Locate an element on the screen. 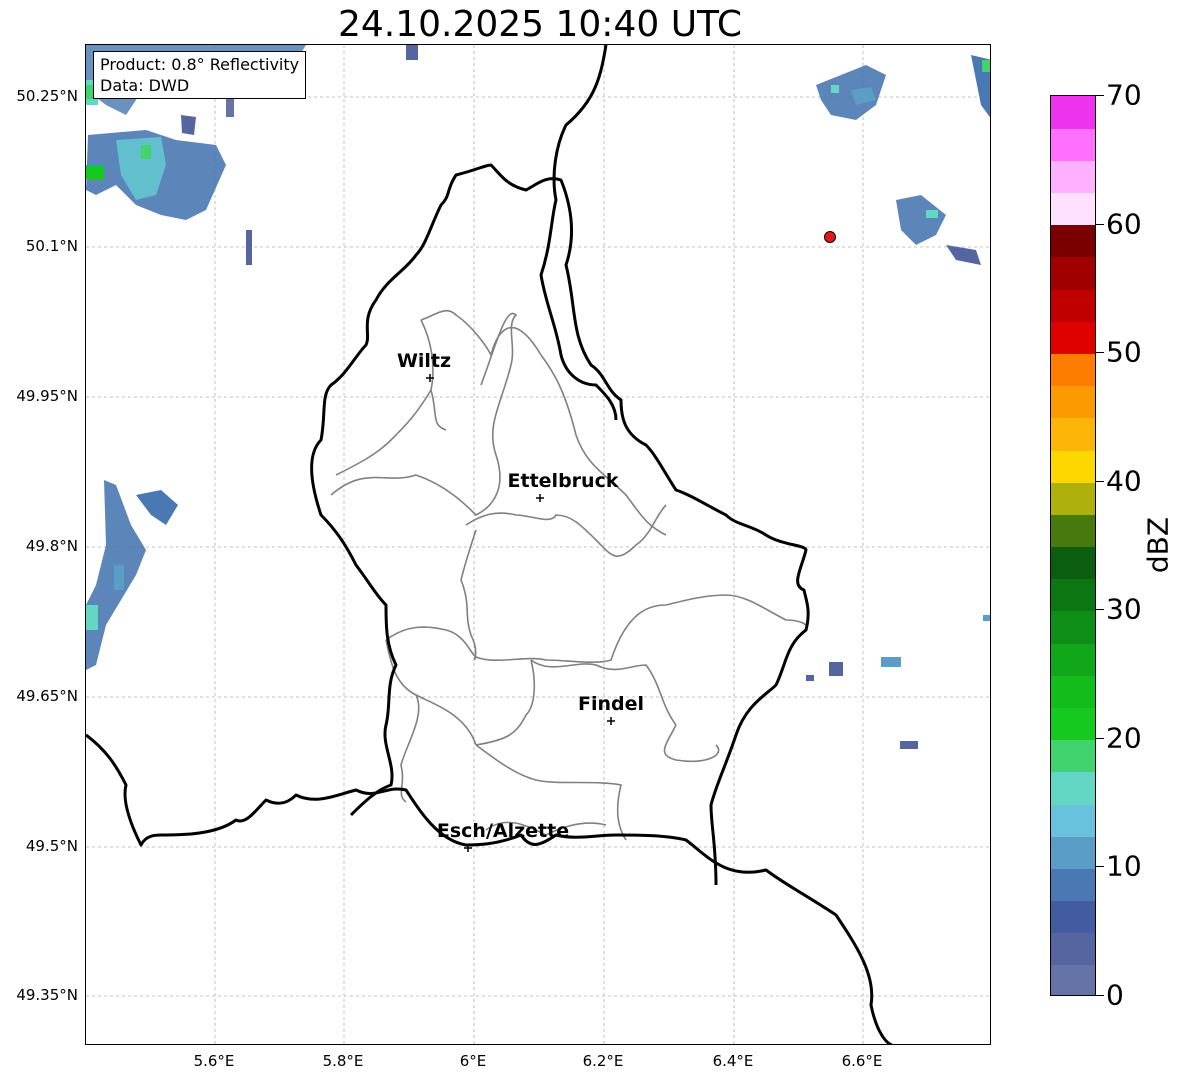  lat-label: 49.8°N is located at coordinates (51, 546).